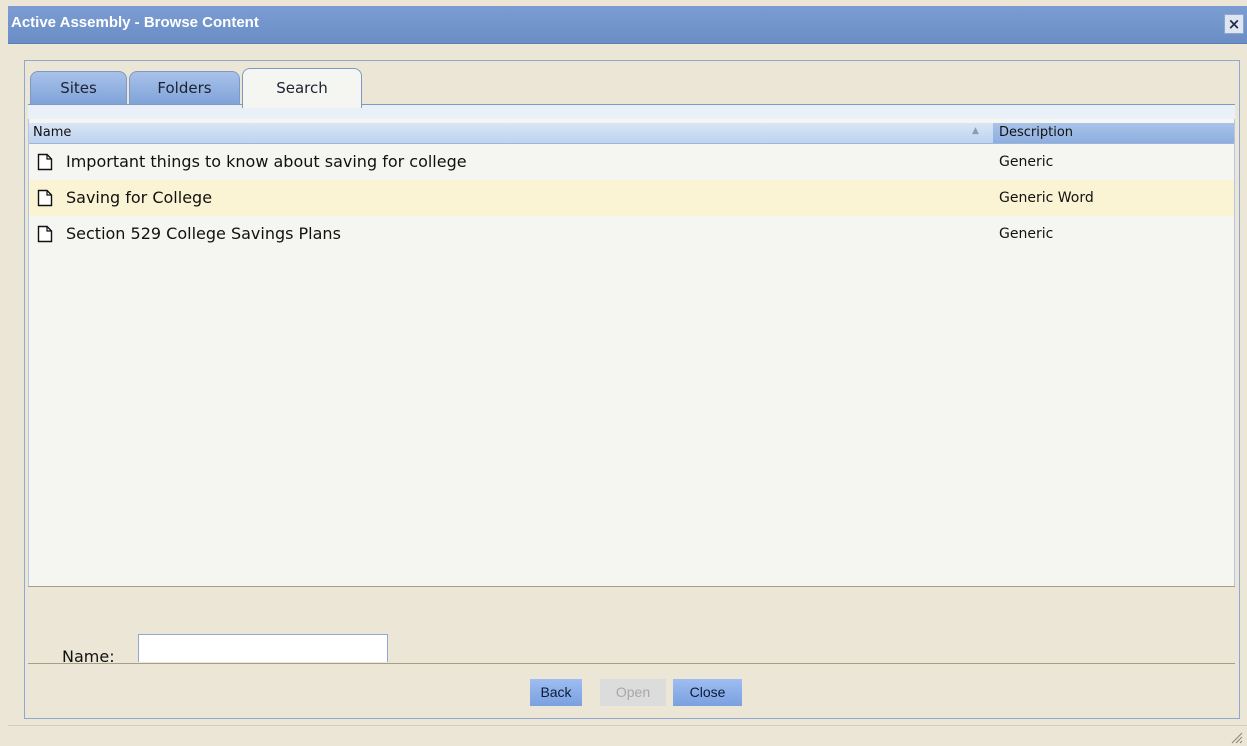 The width and height of the screenshot is (1247, 746). I want to click on tab-folders: Folders, so click(184, 88).